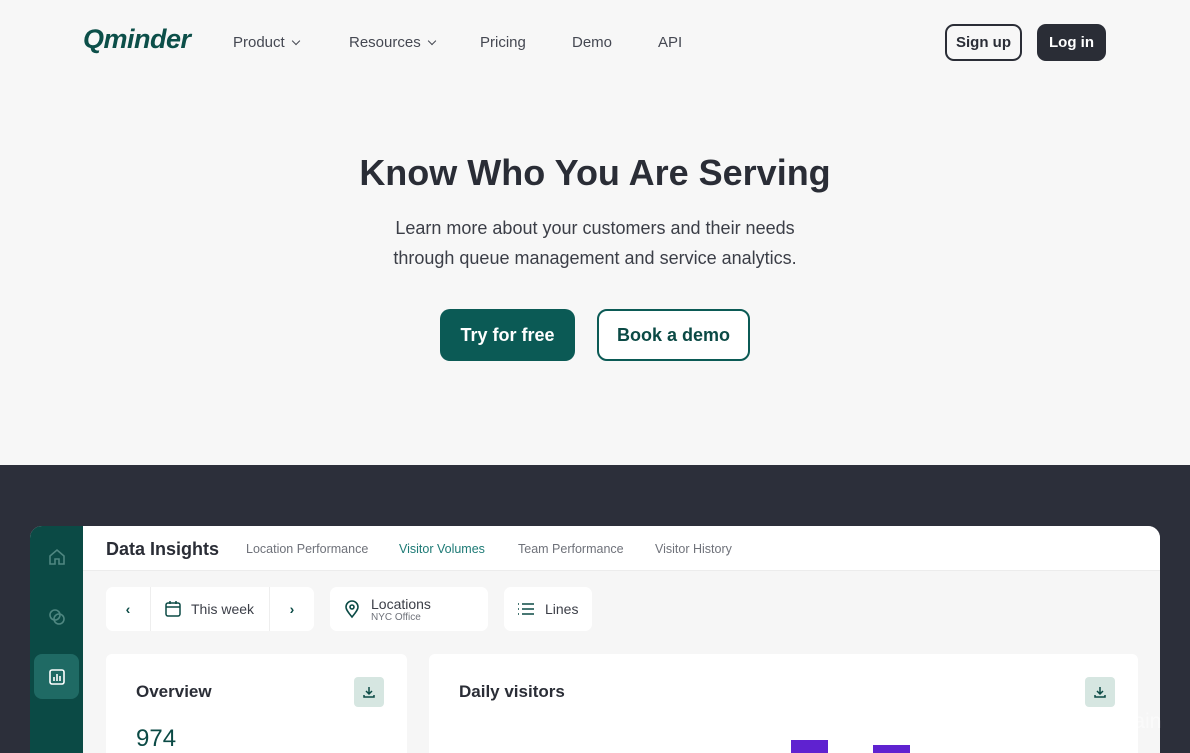 Image resolution: width=1190 pixels, height=753 pixels. Describe the element at coordinates (783, 703) in the screenshot. I see `daily-visitors-card: Daily visitors` at that location.